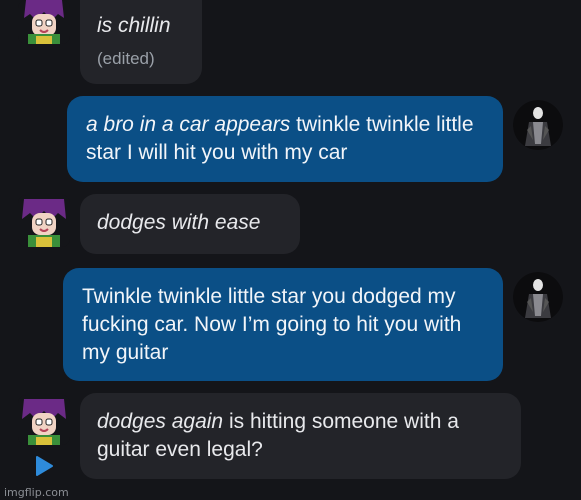  I want to click on message-action-text: a bro in a car appears, so click(188, 124).